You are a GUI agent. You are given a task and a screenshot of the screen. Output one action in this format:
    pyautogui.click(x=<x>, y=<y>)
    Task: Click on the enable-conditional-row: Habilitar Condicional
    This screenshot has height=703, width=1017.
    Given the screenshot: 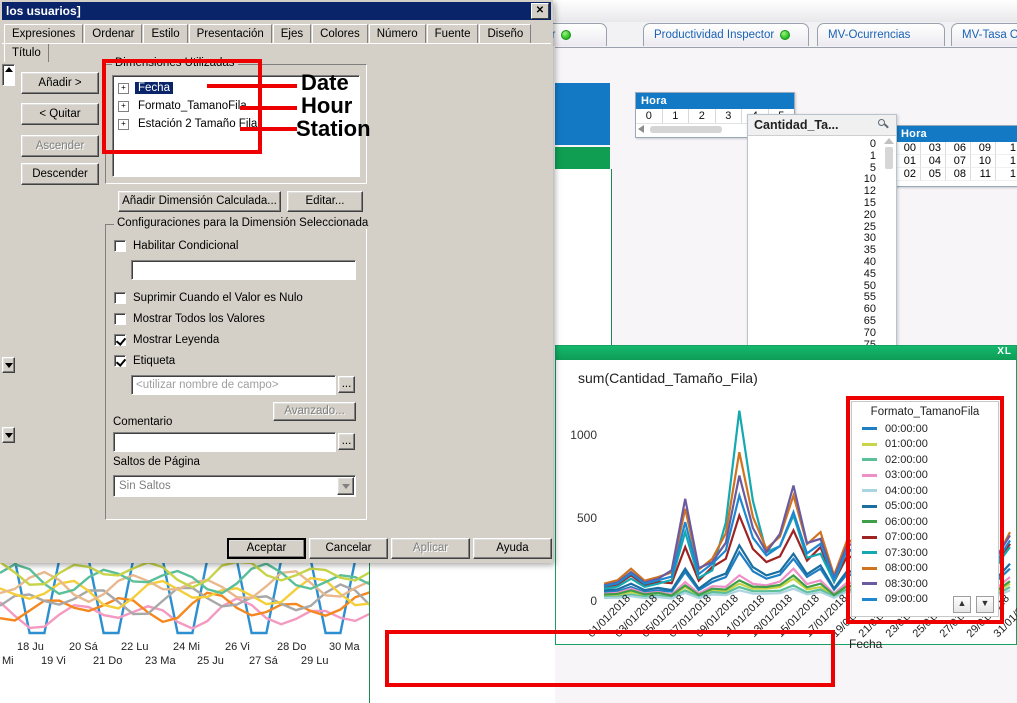 What is the action you would take?
    pyautogui.click(x=176, y=246)
    